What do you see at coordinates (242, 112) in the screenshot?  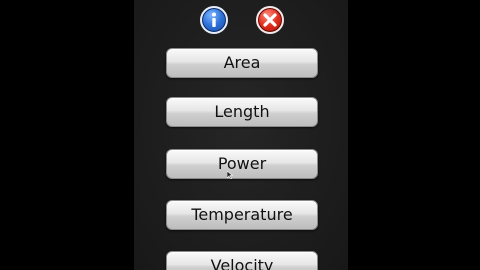 I see `length-button: Length` at bounding box center [242, 112].